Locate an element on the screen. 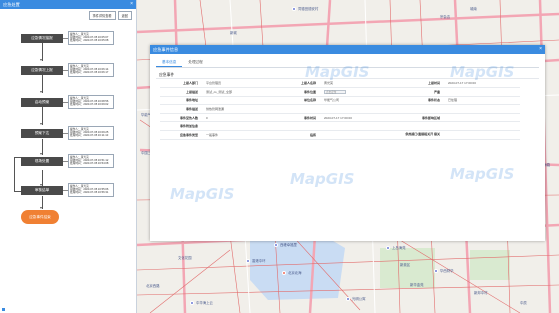  map-label: 中辰 is located at coordinates (523, 303).